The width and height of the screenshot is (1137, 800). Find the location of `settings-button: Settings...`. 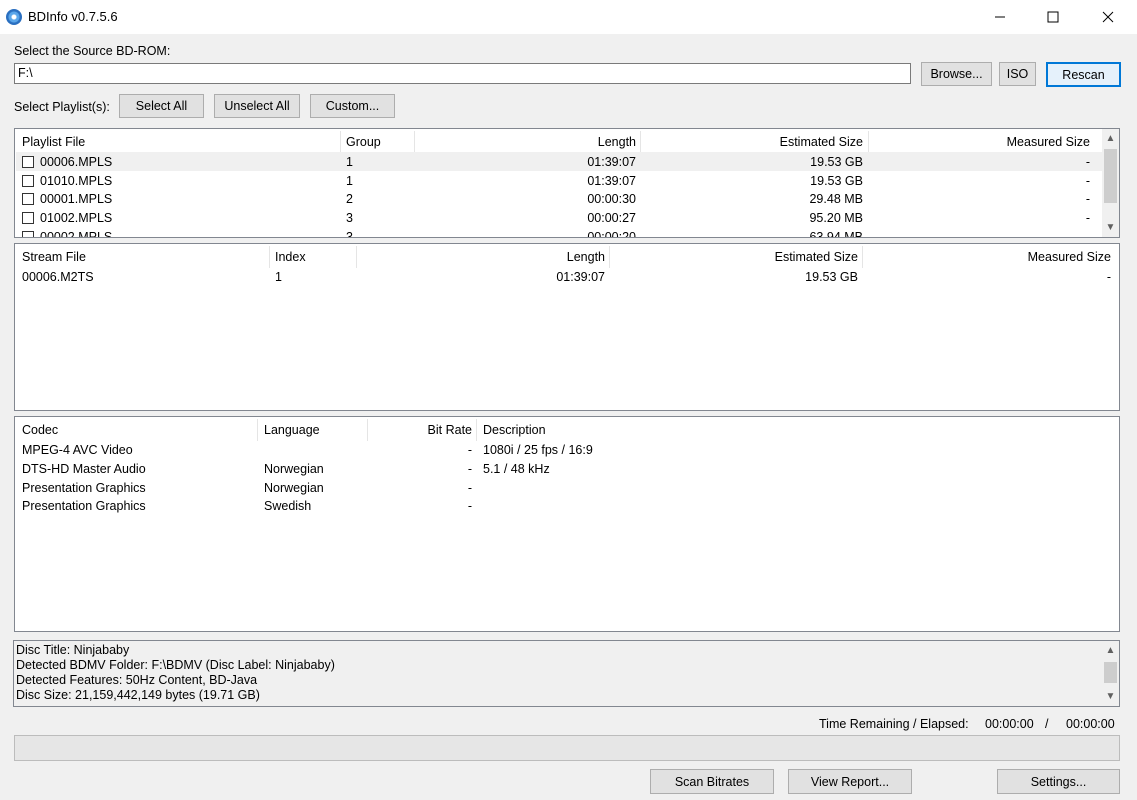

settings-button: Settings... is located at coordinates (1058, 781).